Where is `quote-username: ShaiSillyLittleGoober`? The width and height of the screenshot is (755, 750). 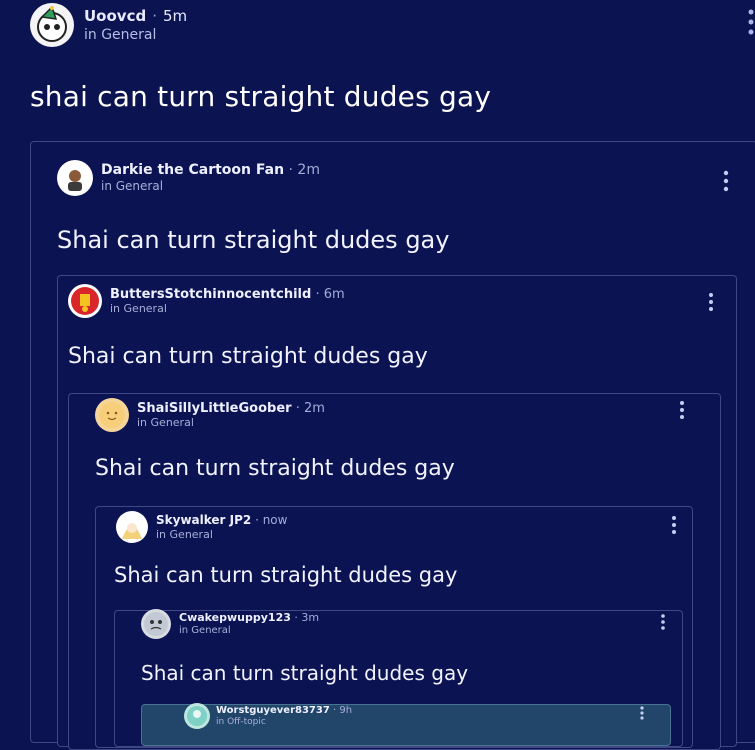 quote-username: ShaiSillyLittleGoober is located at coordinates (214, 408).